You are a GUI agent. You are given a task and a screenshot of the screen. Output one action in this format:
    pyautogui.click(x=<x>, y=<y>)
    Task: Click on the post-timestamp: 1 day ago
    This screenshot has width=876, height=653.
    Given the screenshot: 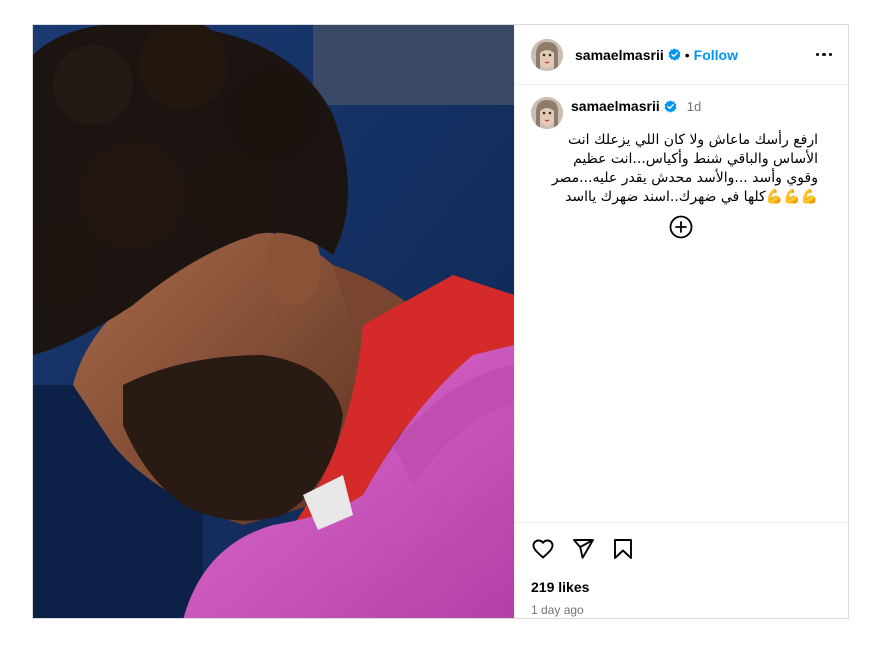 What is the action you would take?
    pyautogui.click(x=681, y=610)
    